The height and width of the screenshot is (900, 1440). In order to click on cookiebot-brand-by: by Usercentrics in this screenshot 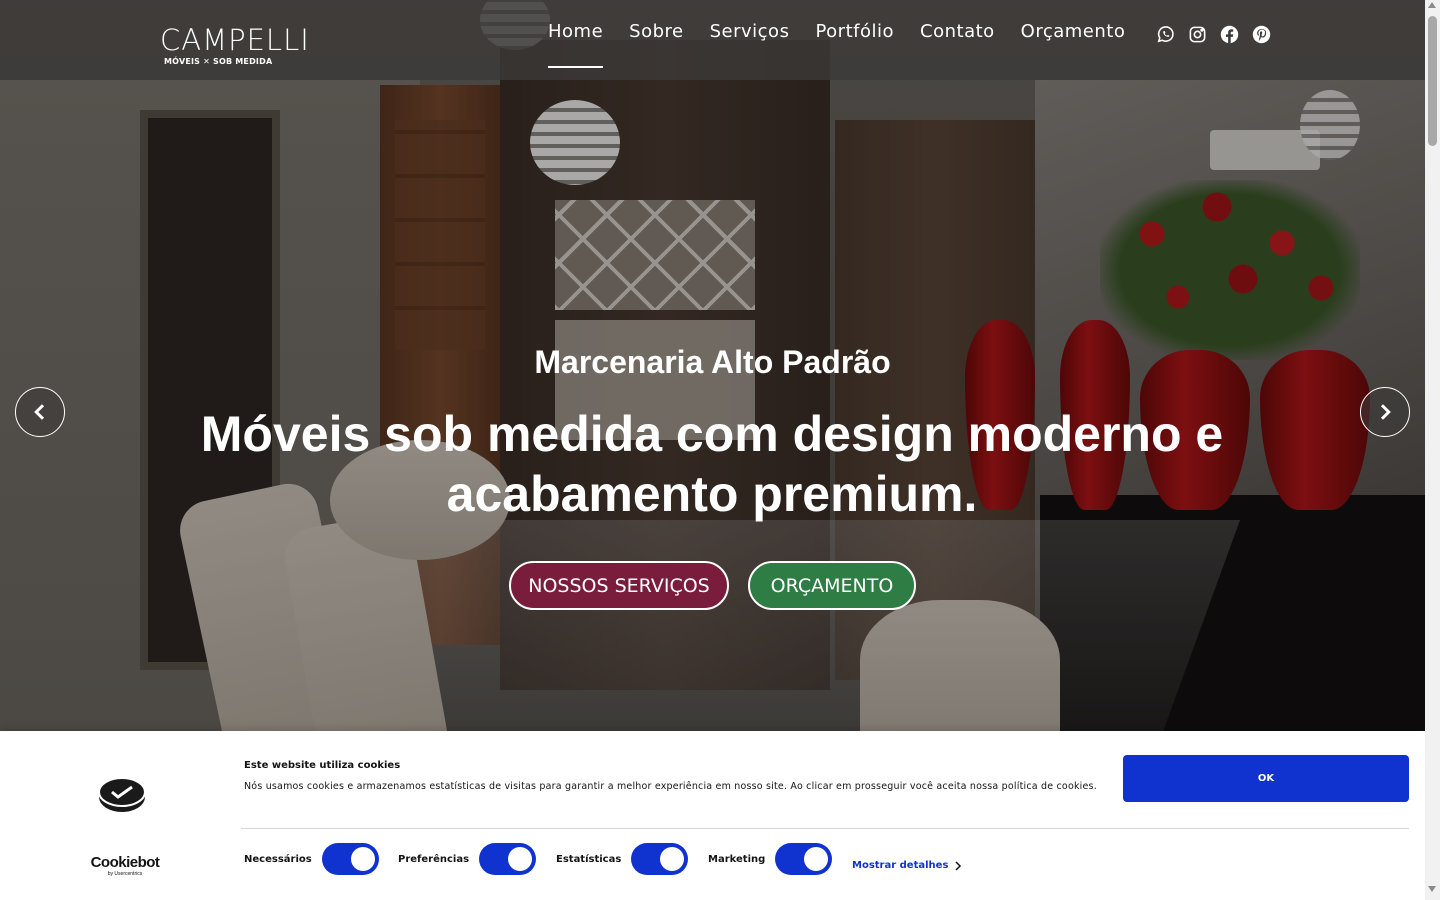, I will do `click(125, 874)`.